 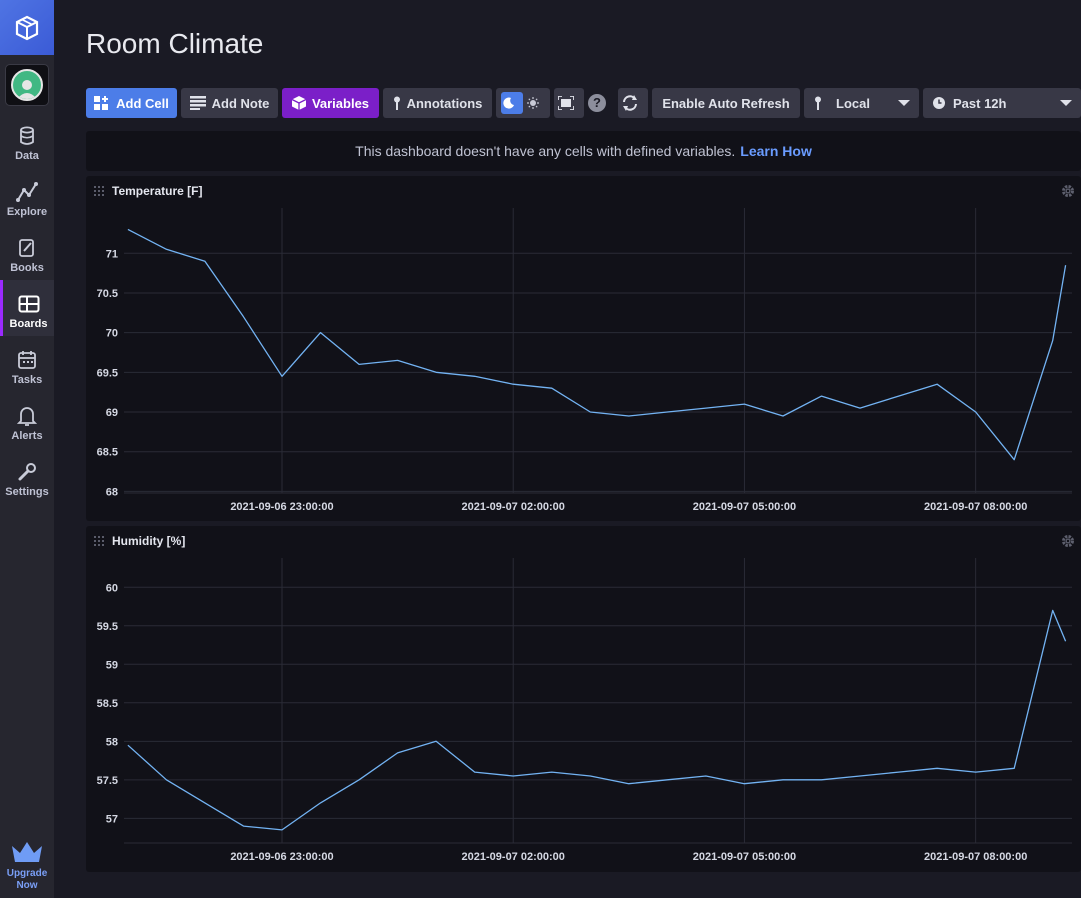 What do you see at coordinates (27, 885) in the screenshot?
I see `upgrade-label-now: Now` at bounding box center [27, 885].